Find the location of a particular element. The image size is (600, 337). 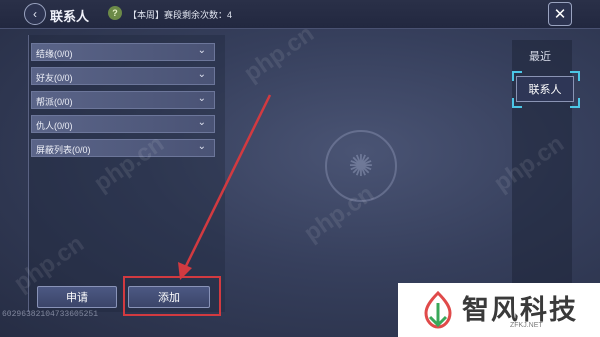

tab-contacts: 联系人 is located at coordinates (545, 89).